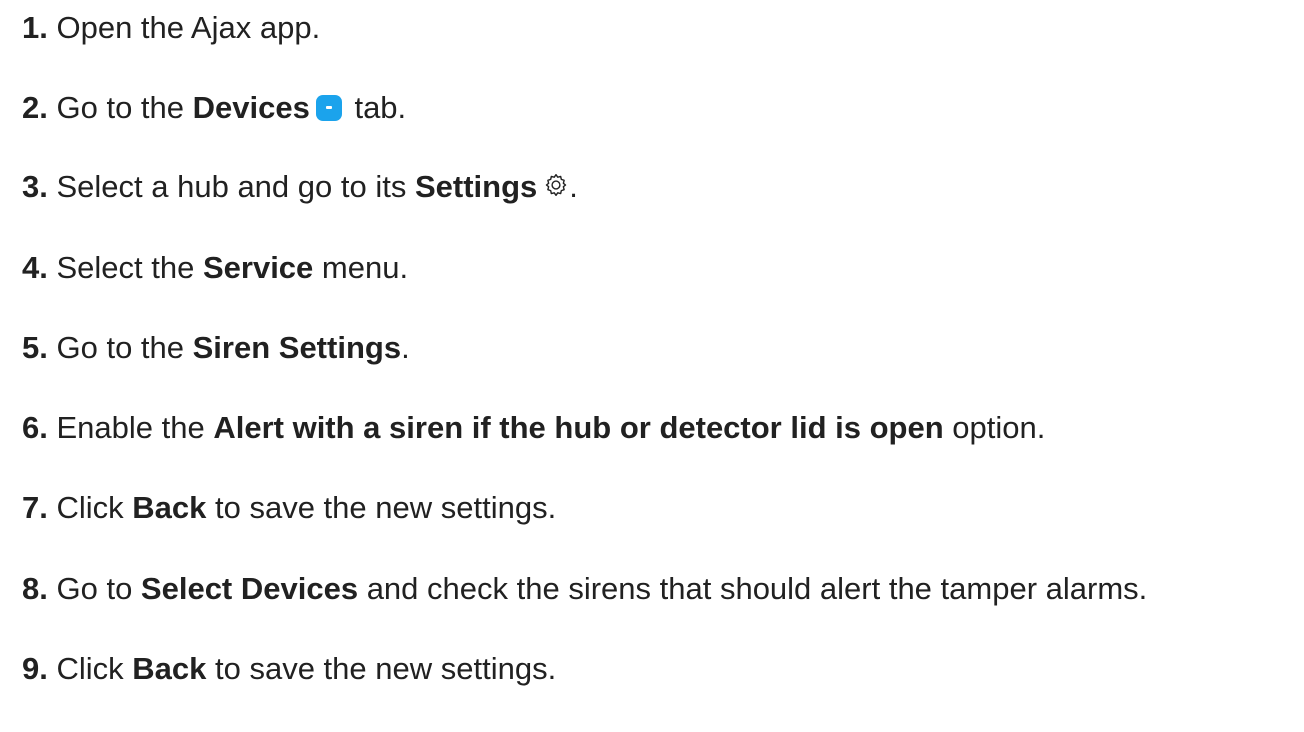 This screenshot has height=732, width=1304. Describe the element at coordinates (35, 427) in the screenshot. I see `step-number: 6.` at that location.